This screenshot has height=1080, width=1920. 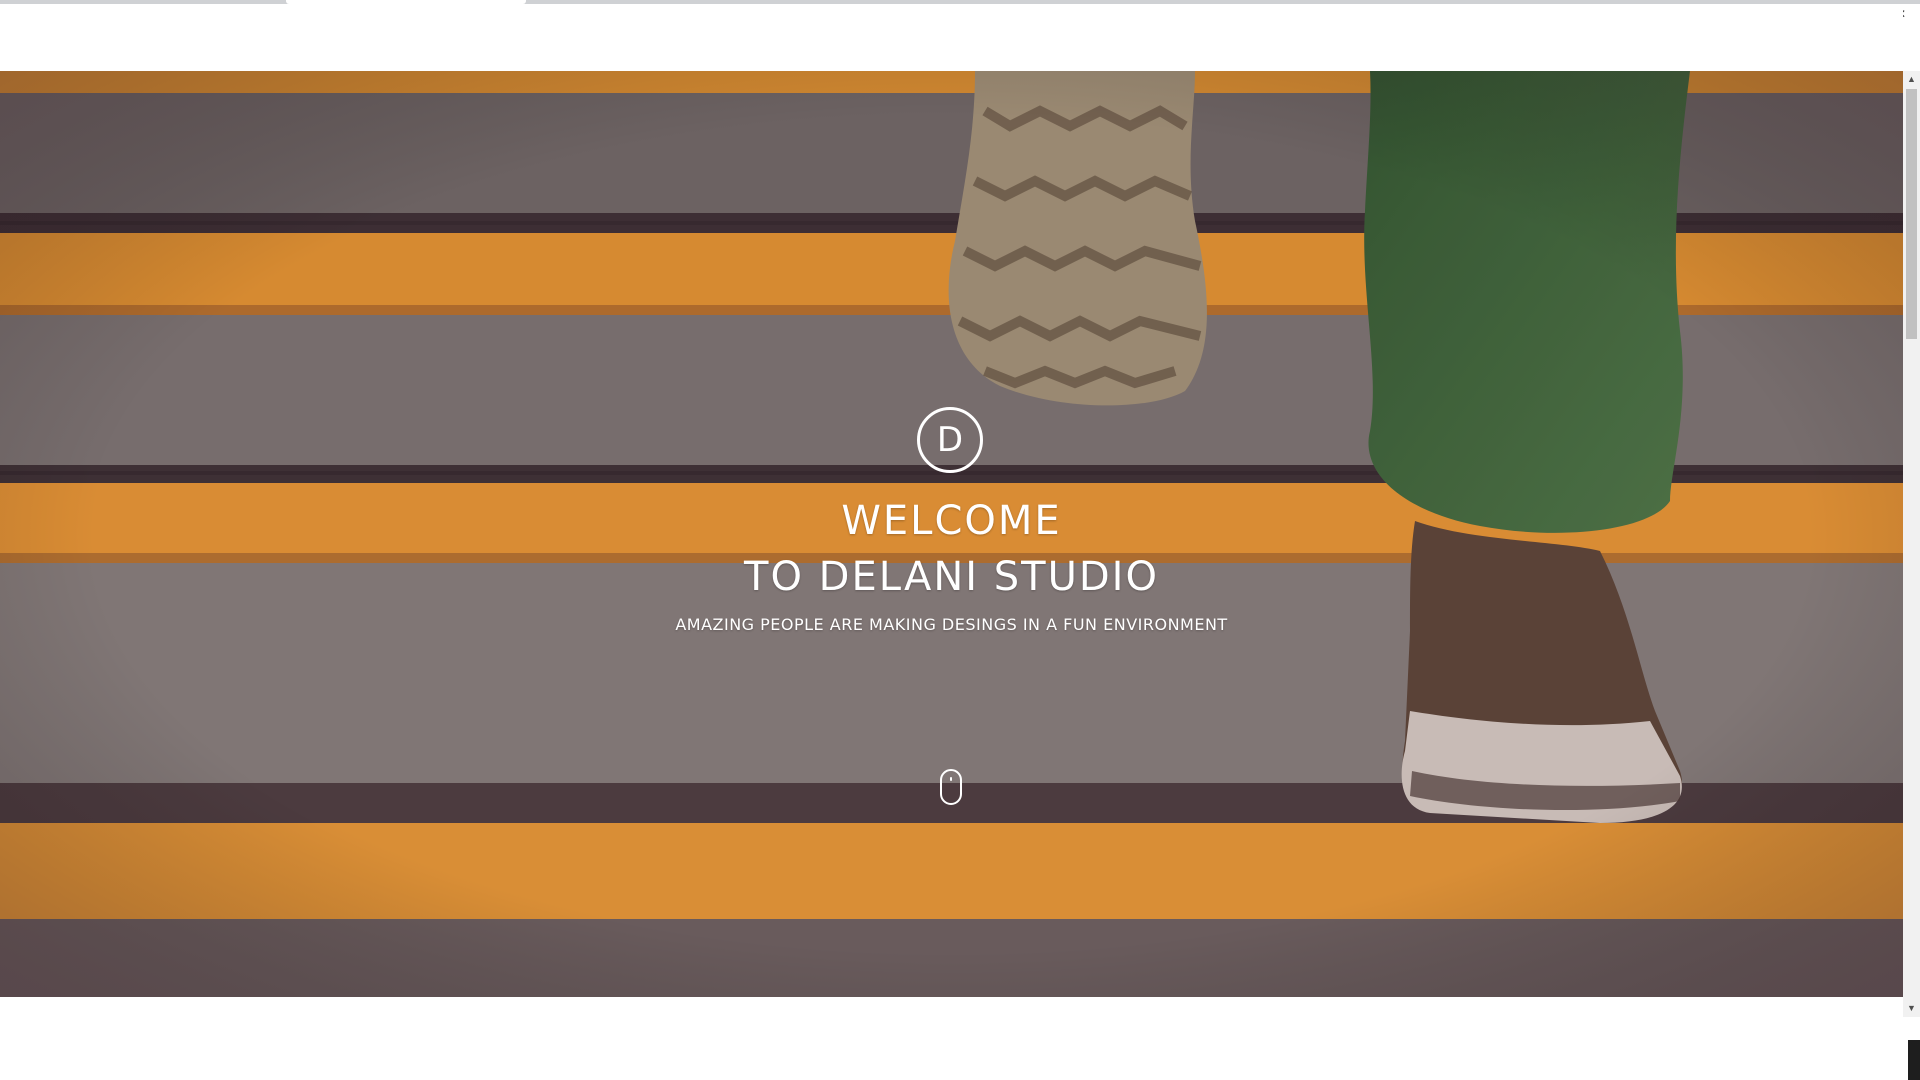 What do you see at coordinates (1911, 544) in the screenshot?
I see `page-scrollbar: ▲ ▼` at bounding box center [1911, 544].